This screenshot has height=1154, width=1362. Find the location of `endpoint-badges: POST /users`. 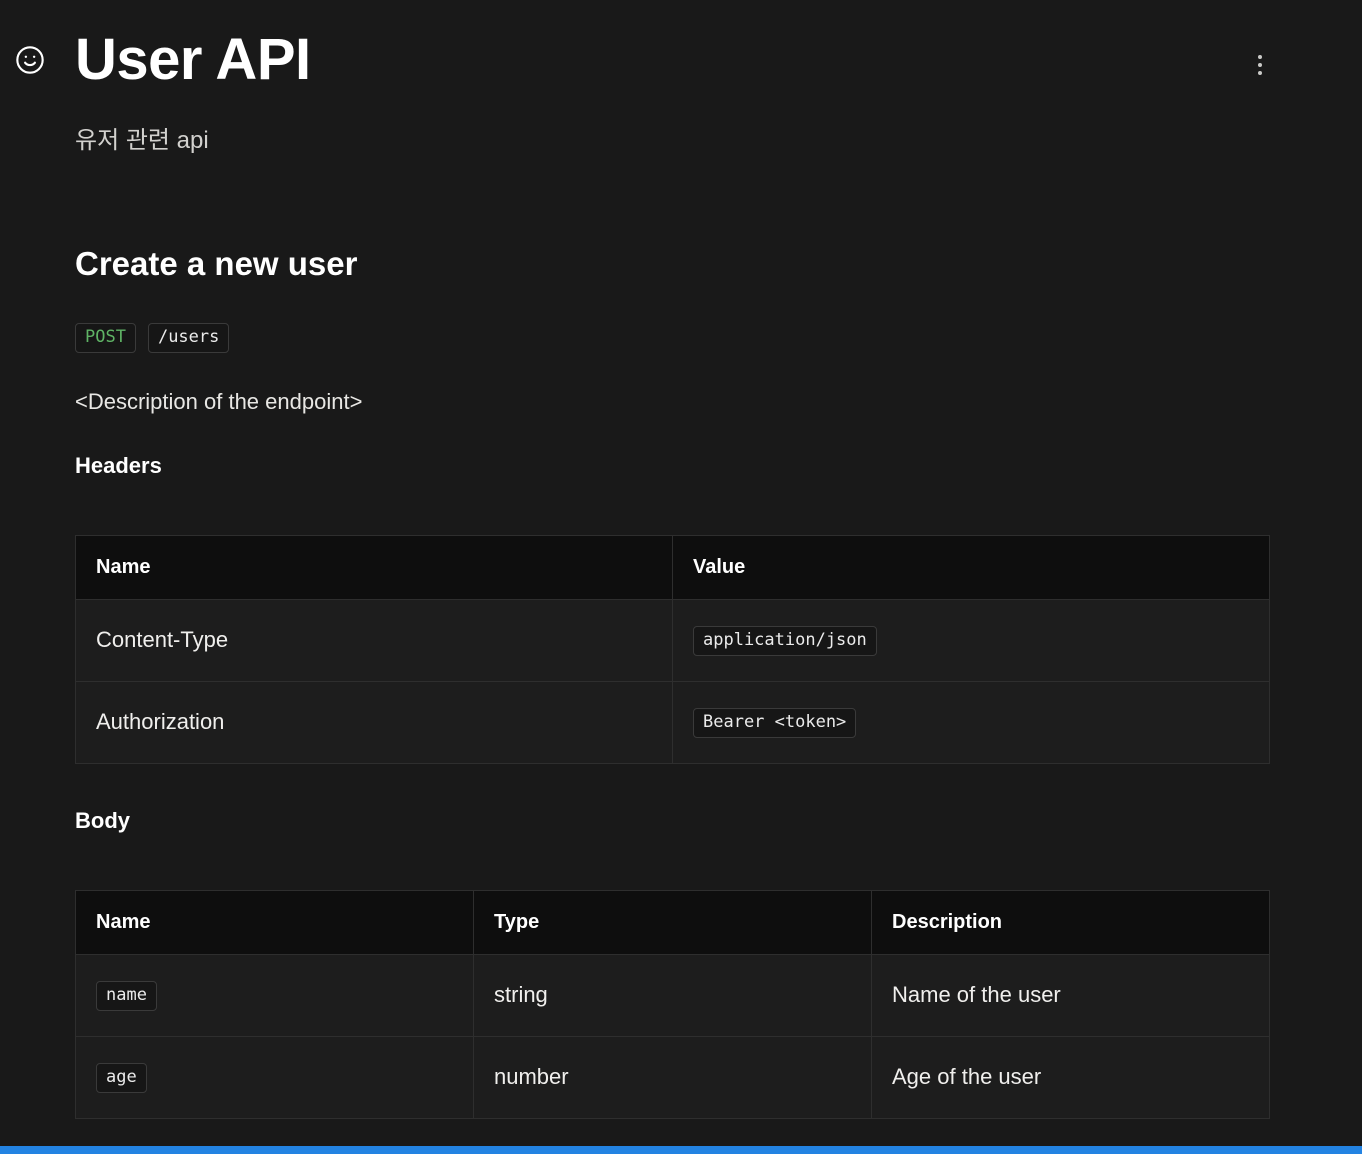

endpoint-badges: POST /users is located at coordinates (672, 337).